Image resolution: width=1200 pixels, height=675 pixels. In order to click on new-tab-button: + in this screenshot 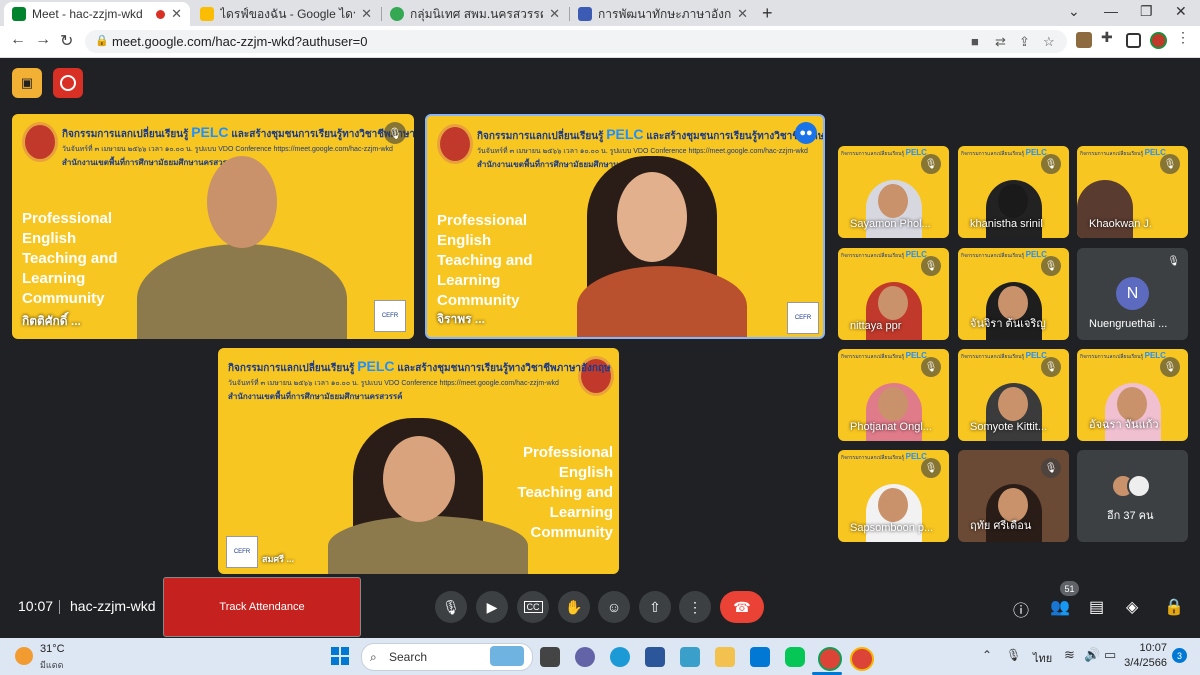, I will do `click(767, 13)`.